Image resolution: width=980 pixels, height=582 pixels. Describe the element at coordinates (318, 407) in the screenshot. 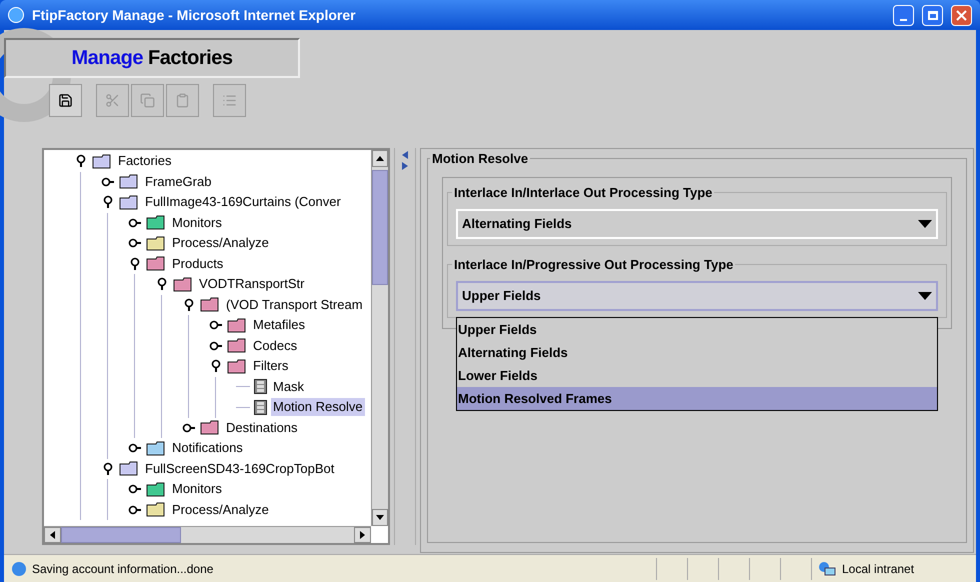

I see `tree-item: Motion Resolve` at that location.